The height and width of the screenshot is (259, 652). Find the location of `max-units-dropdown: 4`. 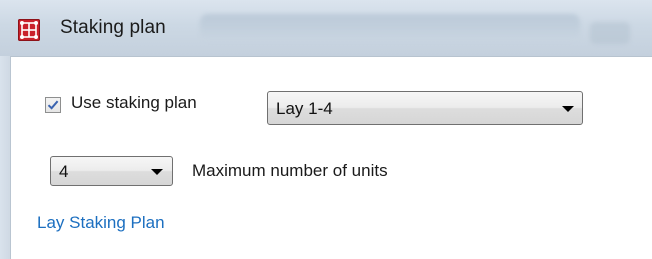

max-units-dropdown: 4 is located at coordinates (111, 171).